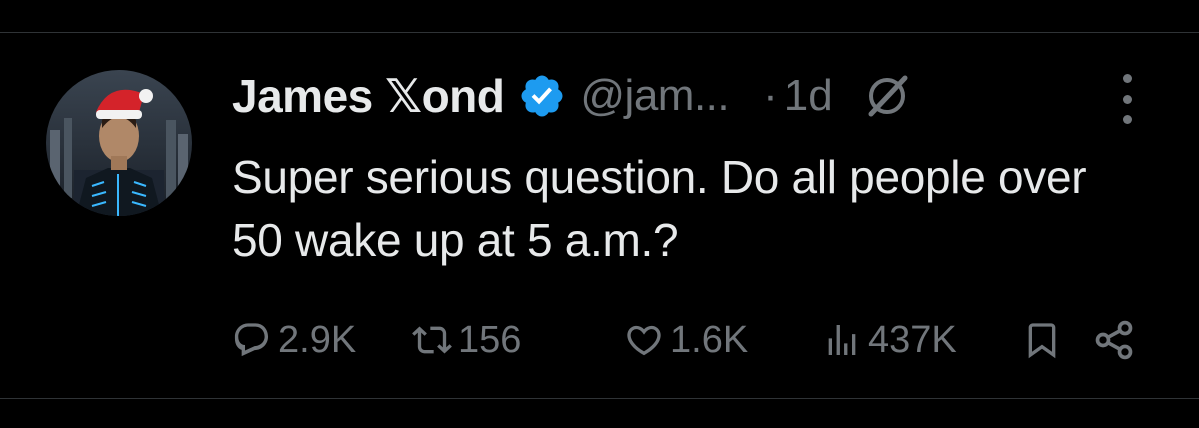  I want to click on tweet-timestamp: 1d, so click(808, 96).